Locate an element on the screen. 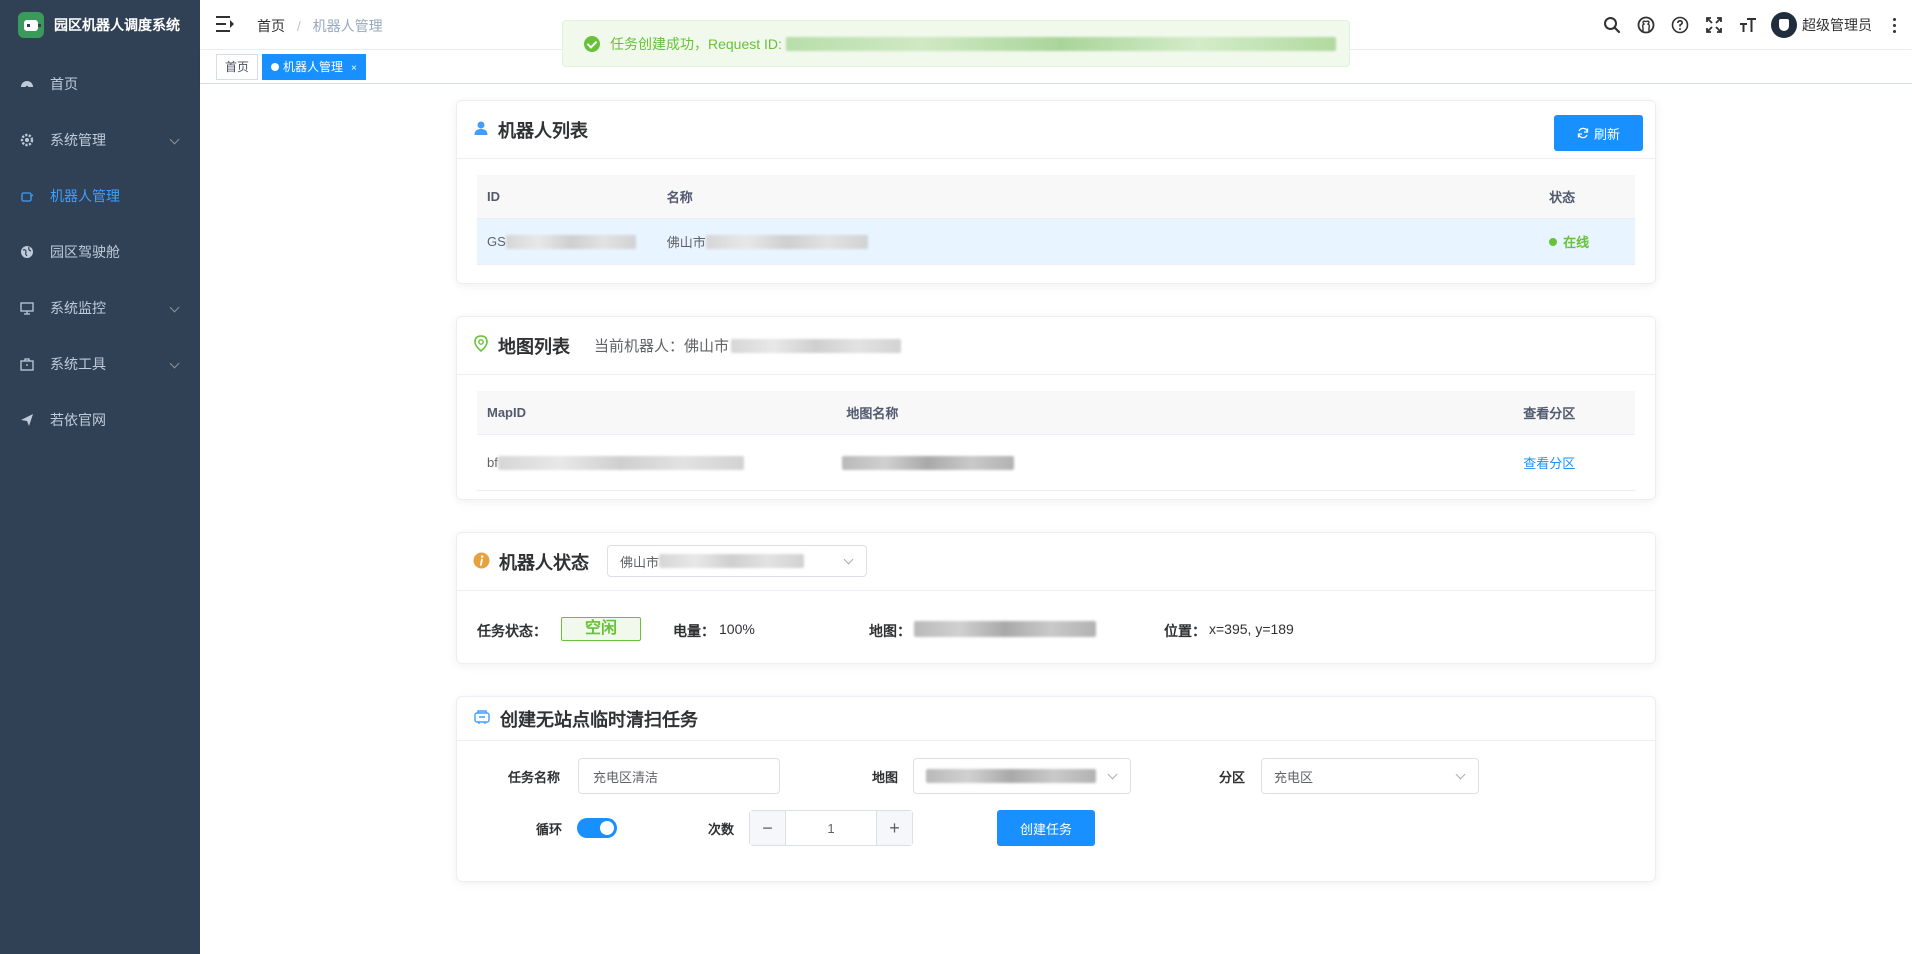 Image resolution: width=1912 pixels, height=954 pixels. robot-id-cell: GS is located at coordinates (567, 241).